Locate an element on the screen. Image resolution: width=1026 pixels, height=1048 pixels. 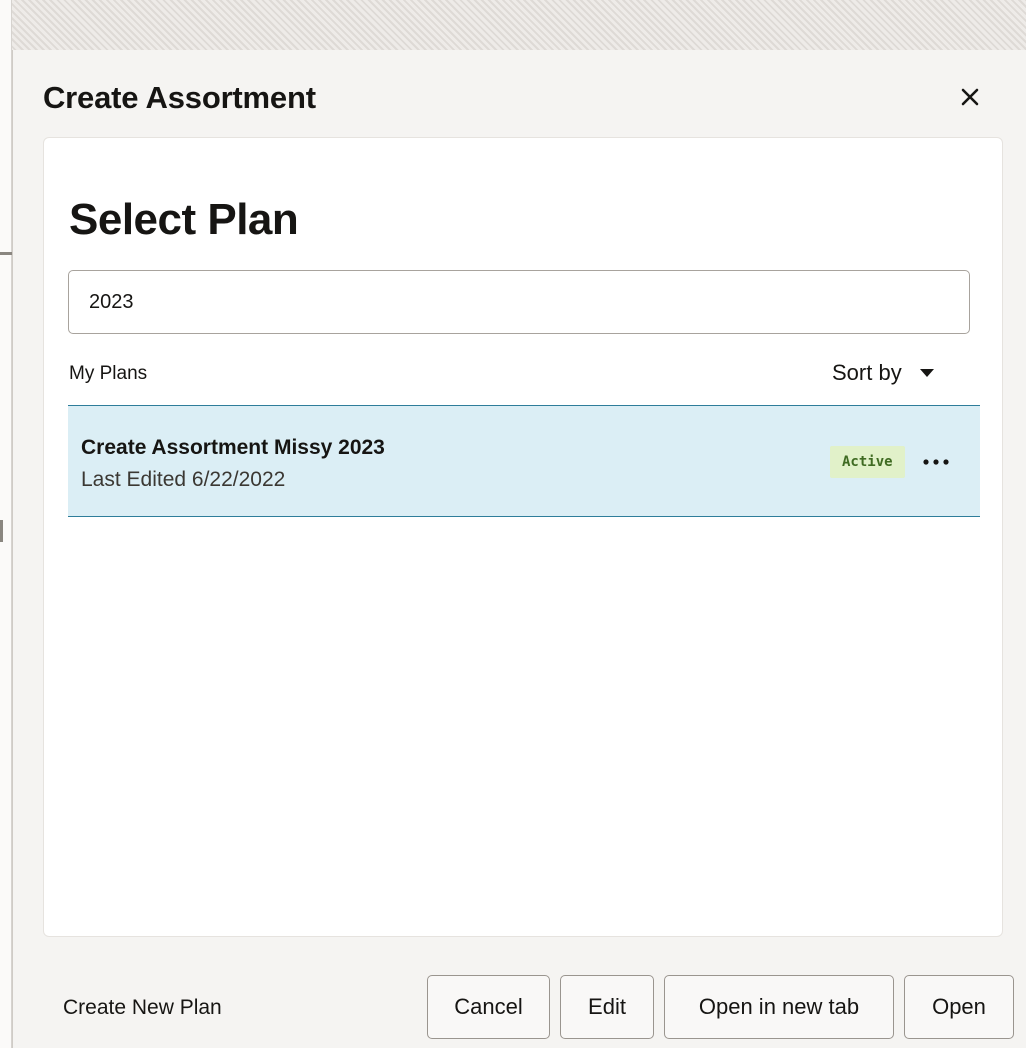
more-options-icon is located at coordinates (936, 462).